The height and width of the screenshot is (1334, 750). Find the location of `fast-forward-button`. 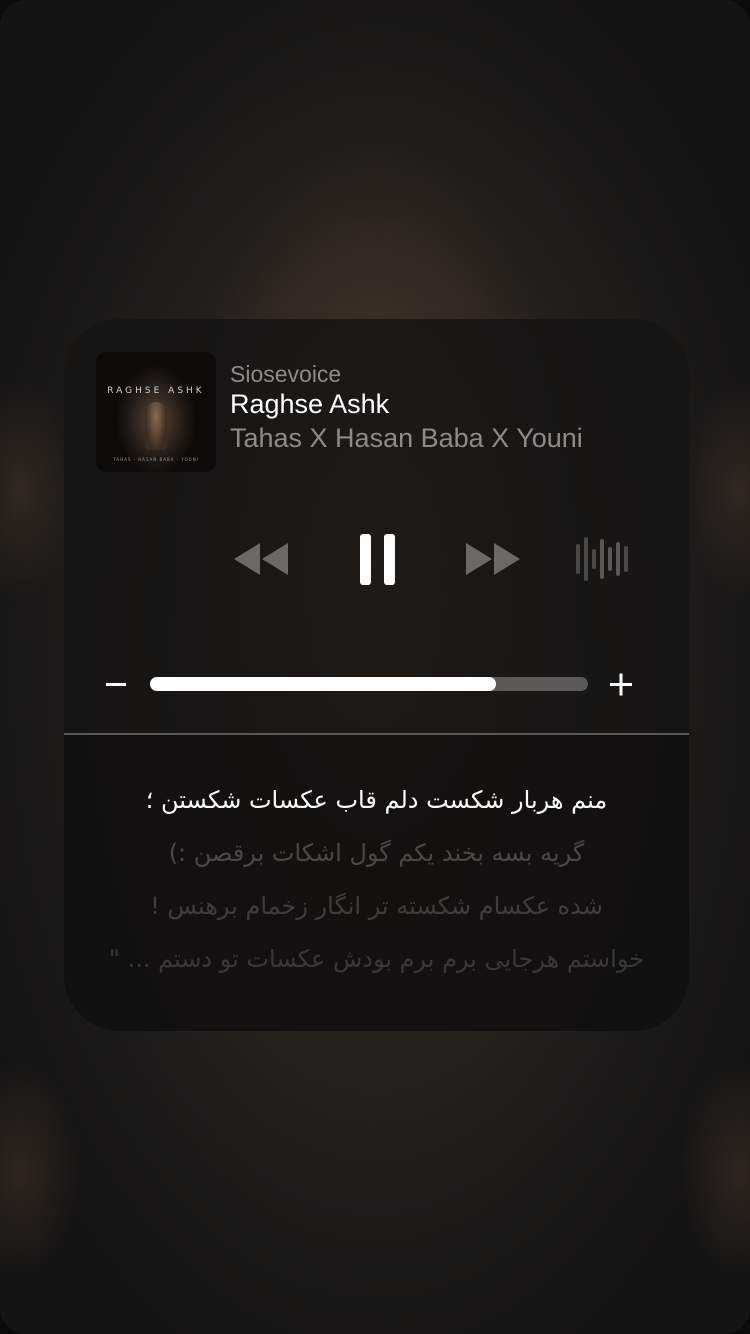

fast-forward-button is located at coordinates (494, 559).